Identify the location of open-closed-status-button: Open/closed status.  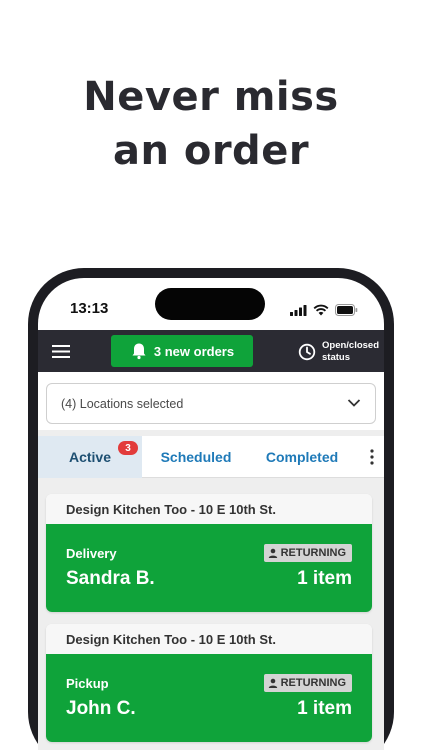
(341, 352).